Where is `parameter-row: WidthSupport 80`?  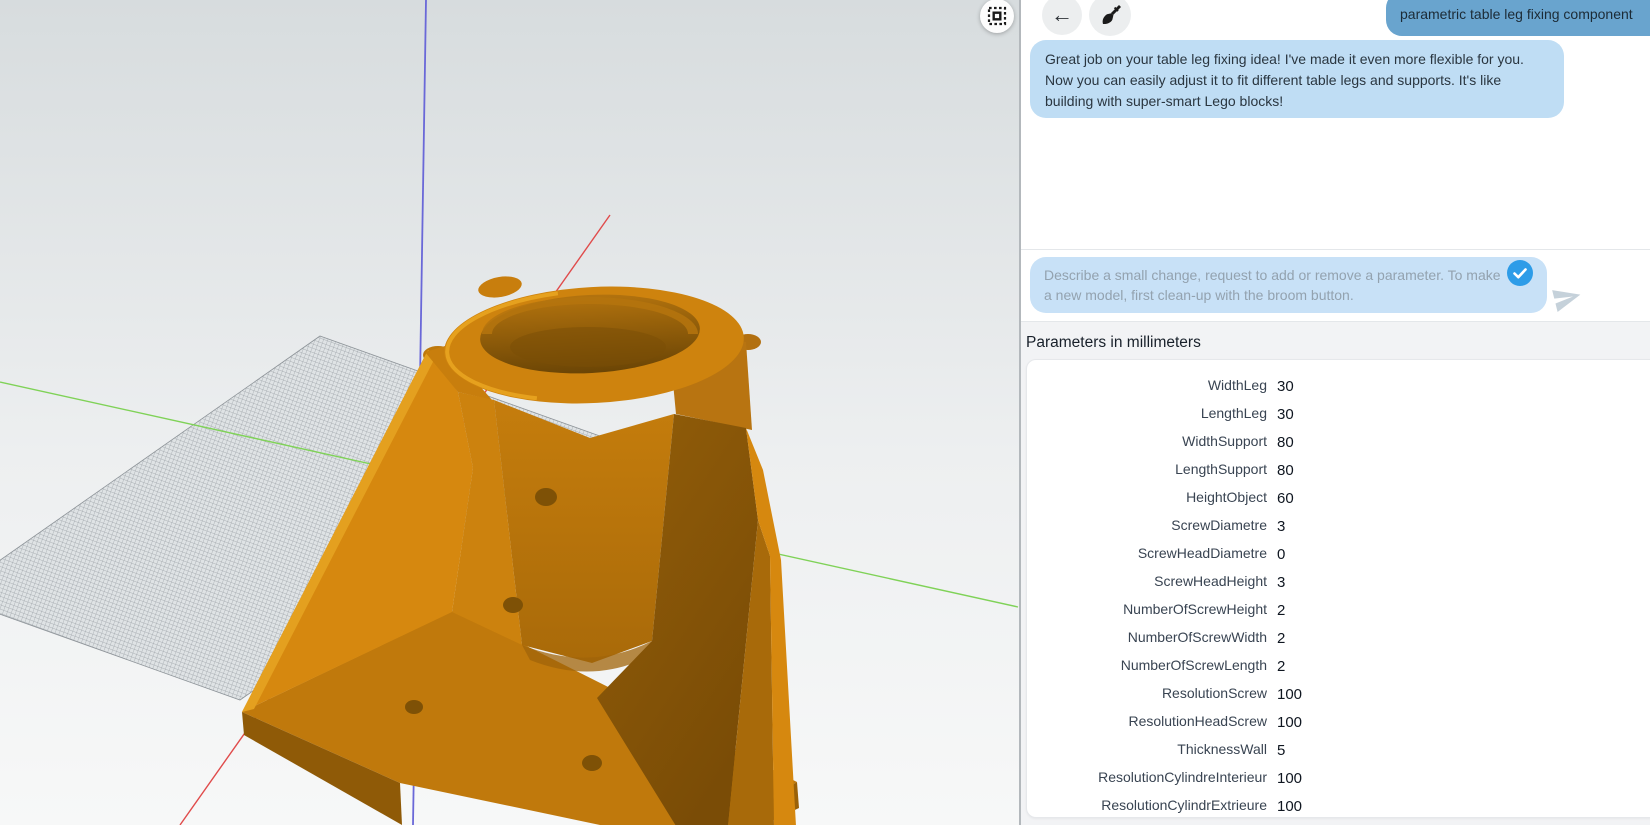
parameter-row: WidthSupport 80 is located at coordinates (1338, 441).